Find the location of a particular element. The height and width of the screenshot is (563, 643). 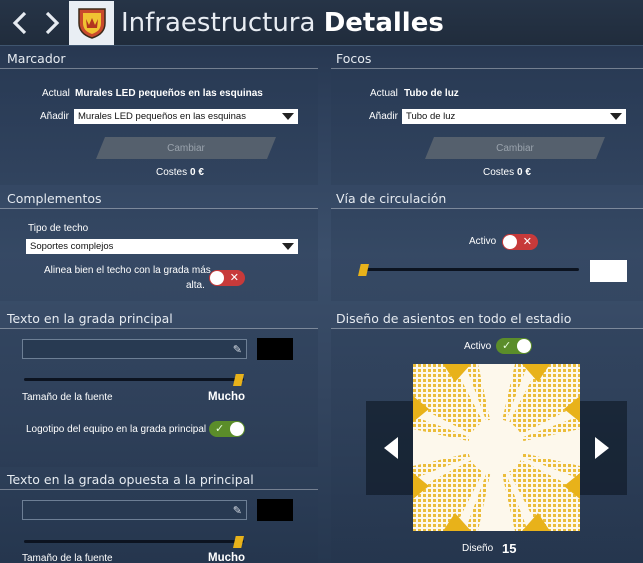

forward-button is located at coordinates (52, 23).